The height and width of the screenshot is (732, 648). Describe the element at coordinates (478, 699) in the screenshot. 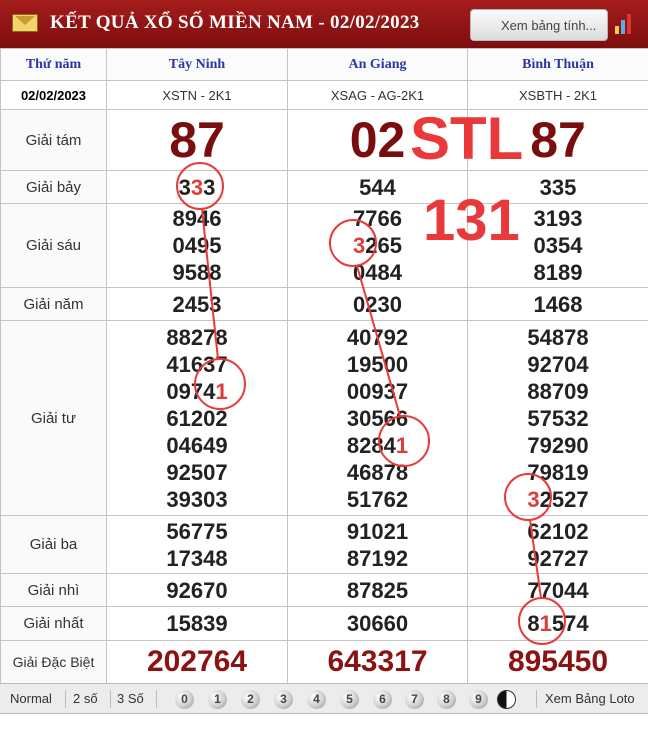

I see `digit-ball-9: 9` at that location.